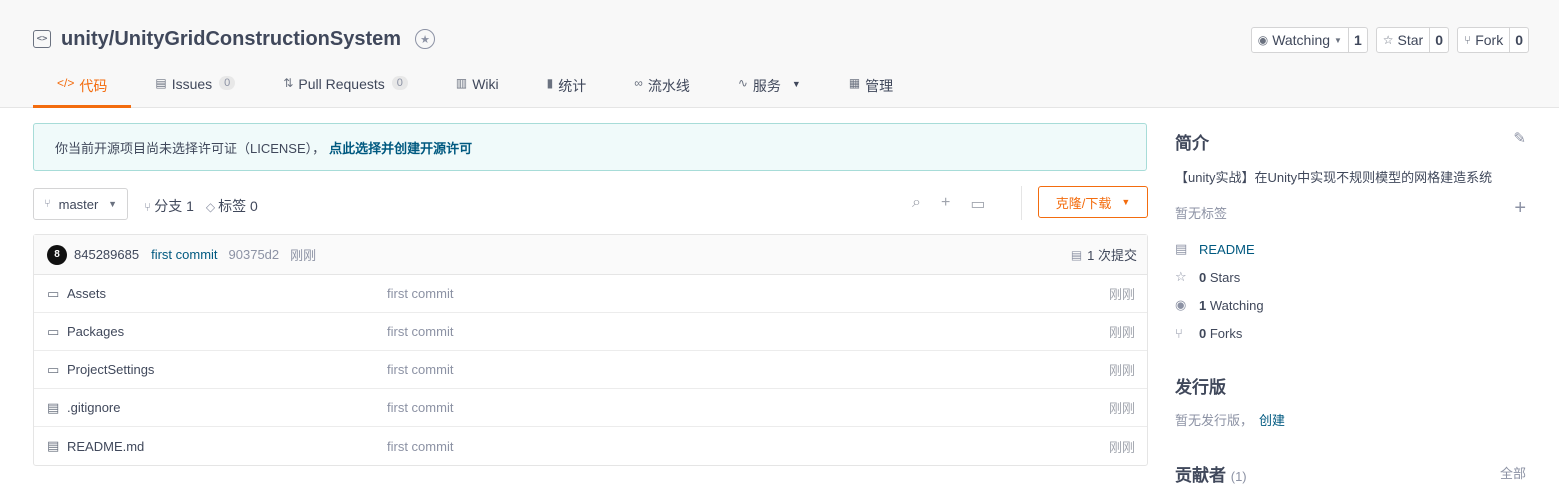 The width and height of the screenshot is (1559, 484). Describe the element at coordinates (945, 204) in the screenshot. I see `plus-icon: +` at that location.